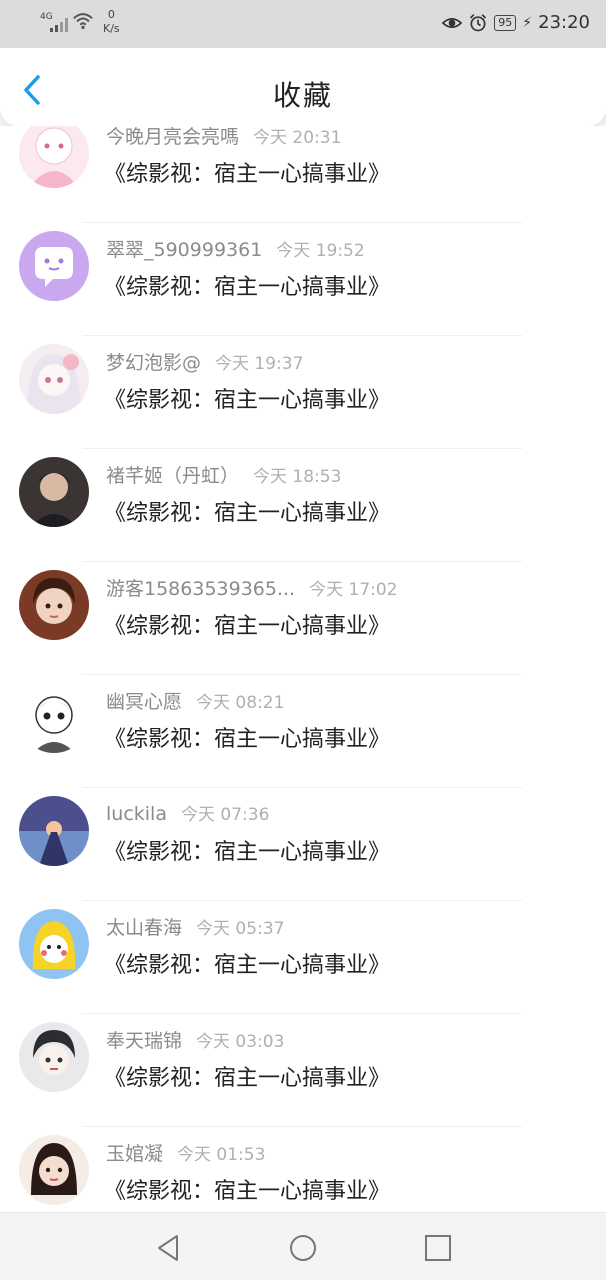 The height and width of the screenshot is (1280, 606). Describe the element at coordinates (173, 137) in the screenshot. I see `username: 今晚月亮会亮嗎` at that location.